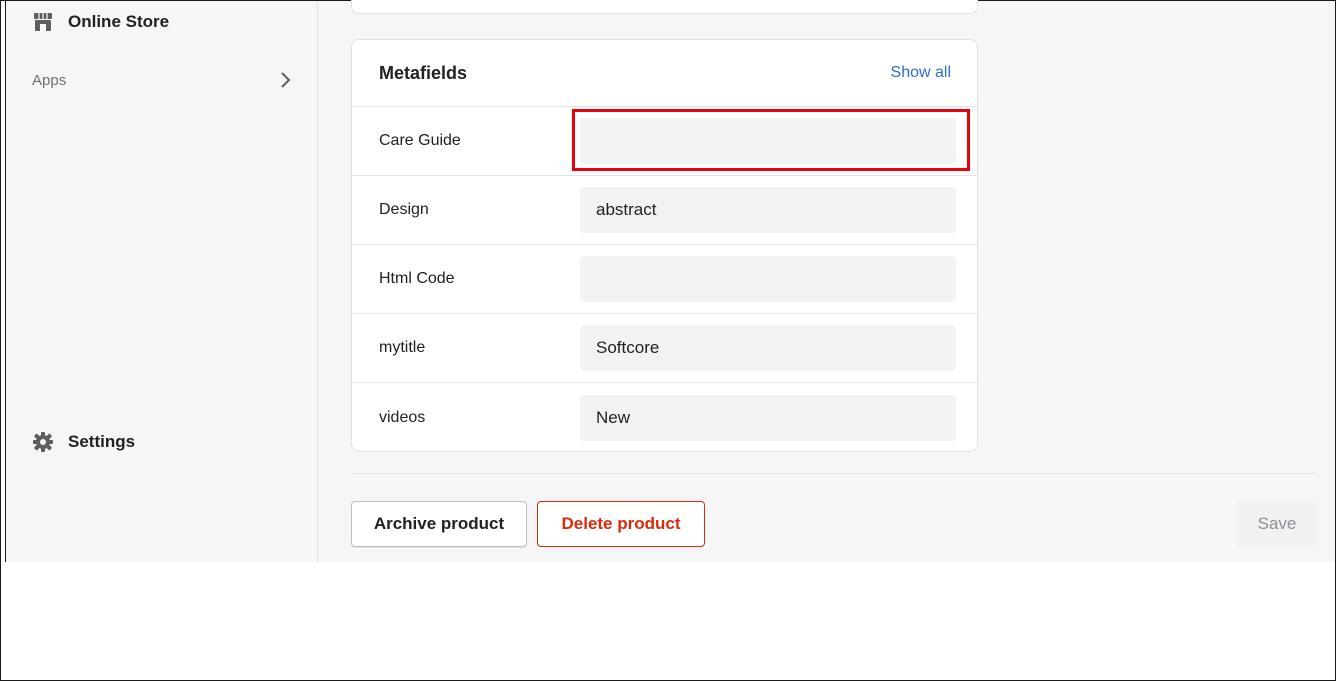 The image size is (1336, 681). Describe the element at coordinates (417, 278) in the screenshot. I see `metafield-label: Html Code` at that location.